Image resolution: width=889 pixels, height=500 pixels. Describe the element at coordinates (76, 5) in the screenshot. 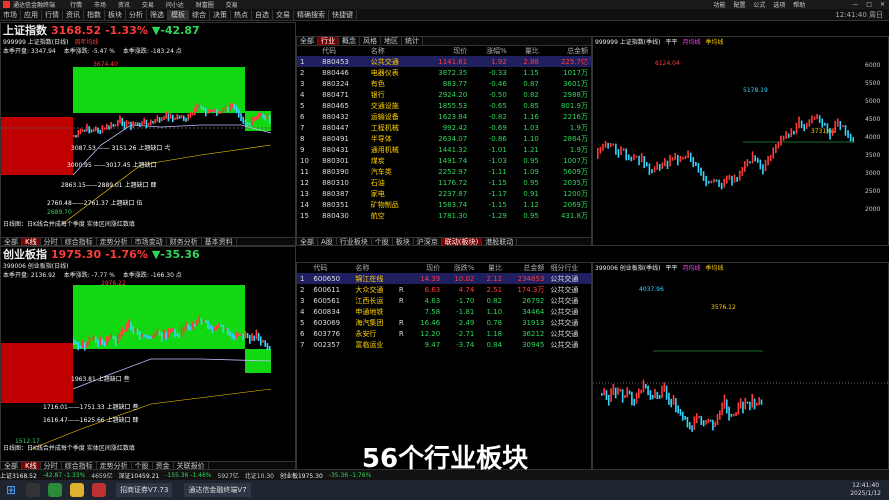

I see `menu-item: 行情` at that location.